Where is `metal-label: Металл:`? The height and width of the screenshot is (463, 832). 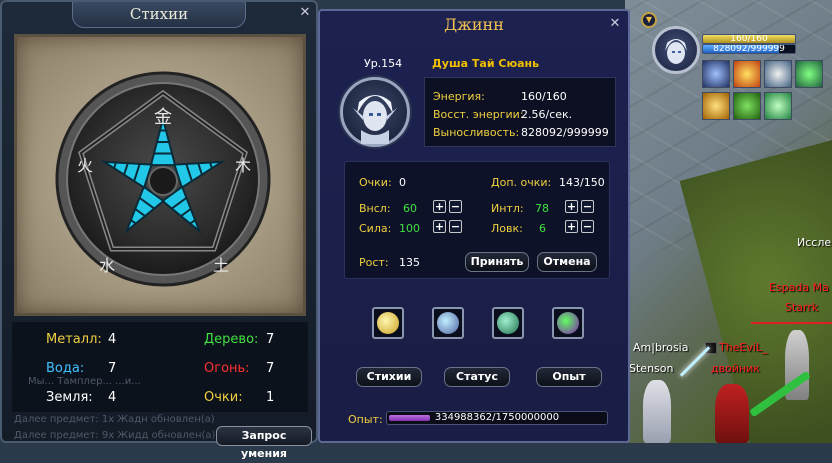 metal-label: Металл: is located at coordinates (74, 339).